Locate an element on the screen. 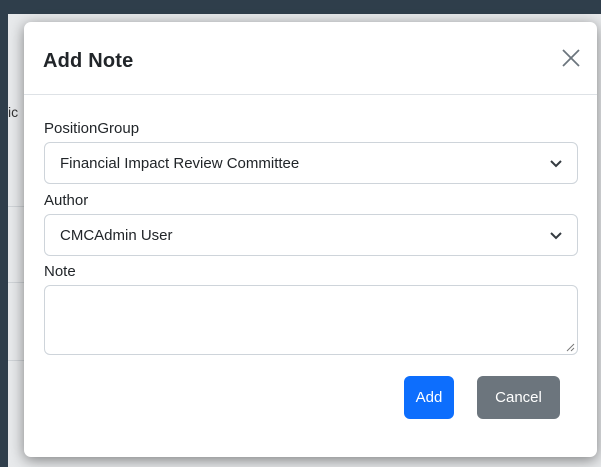  note-textarea is located at coordinates (311, 320).